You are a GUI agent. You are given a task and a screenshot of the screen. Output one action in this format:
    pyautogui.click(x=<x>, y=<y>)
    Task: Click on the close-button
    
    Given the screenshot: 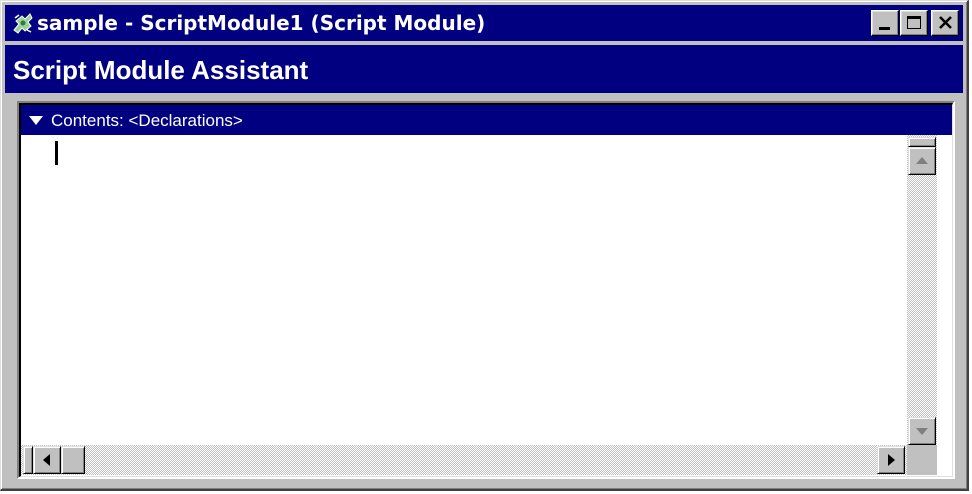 What is the action you would take?
    pyautogui.click(x=945, y=23)
    